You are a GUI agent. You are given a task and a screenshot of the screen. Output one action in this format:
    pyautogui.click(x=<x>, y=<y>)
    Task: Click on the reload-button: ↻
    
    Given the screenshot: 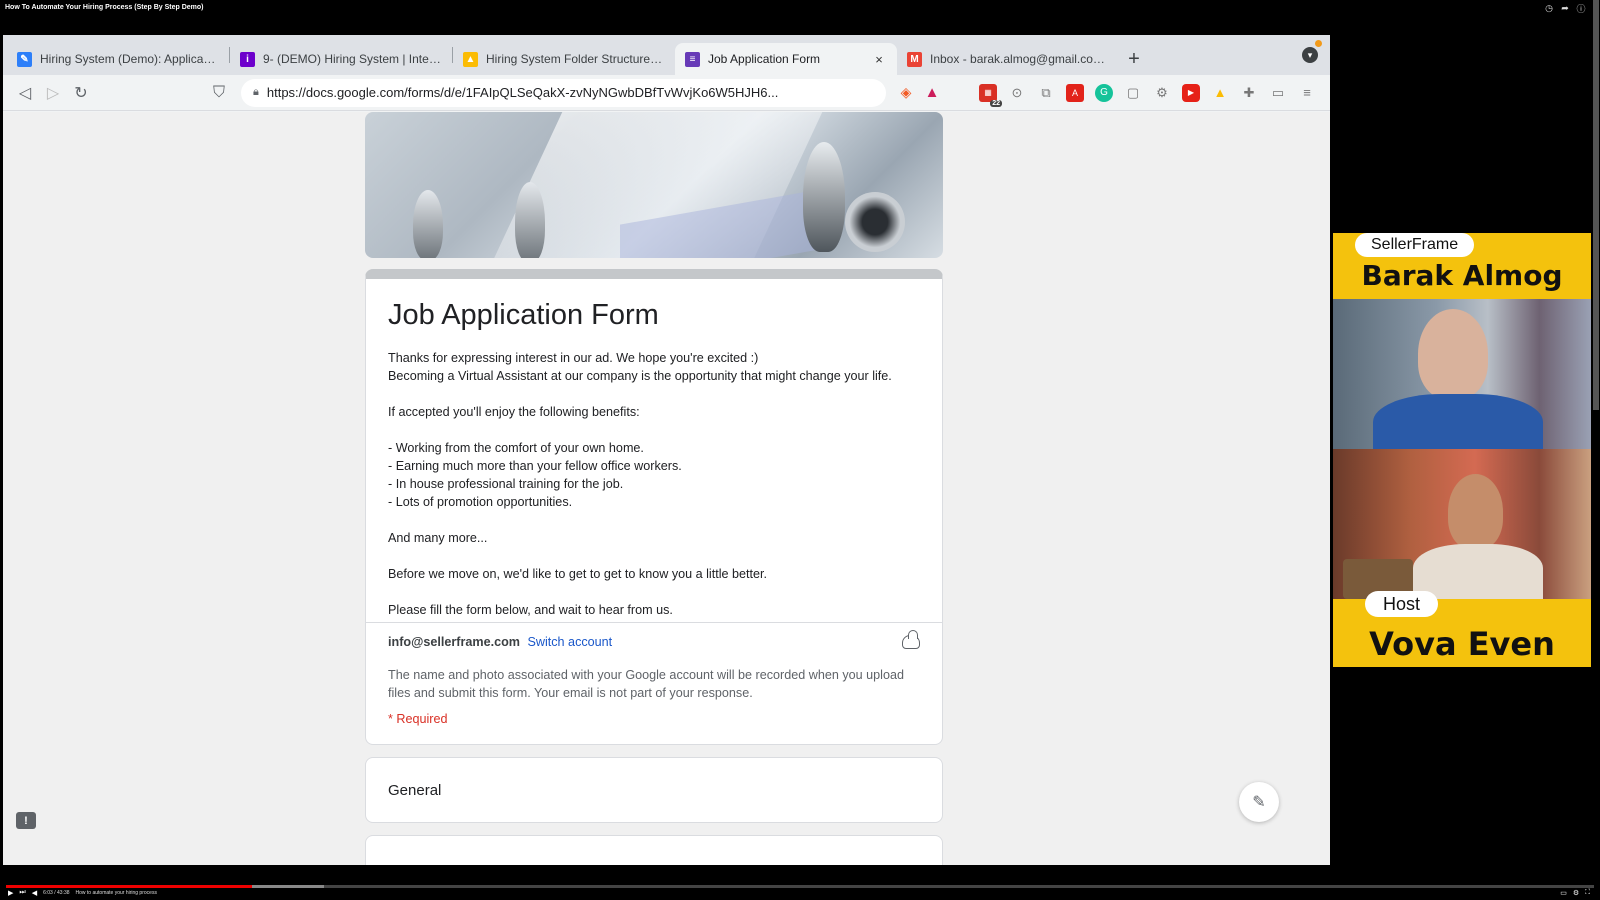 What is the action you would take?
    pyautogui.click(x=81, y=93)
    